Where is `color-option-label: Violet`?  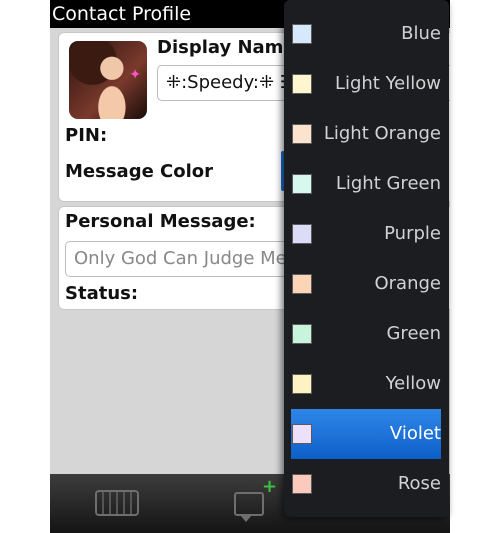 color-option-label: Violet is located at coordinates (415, 433).